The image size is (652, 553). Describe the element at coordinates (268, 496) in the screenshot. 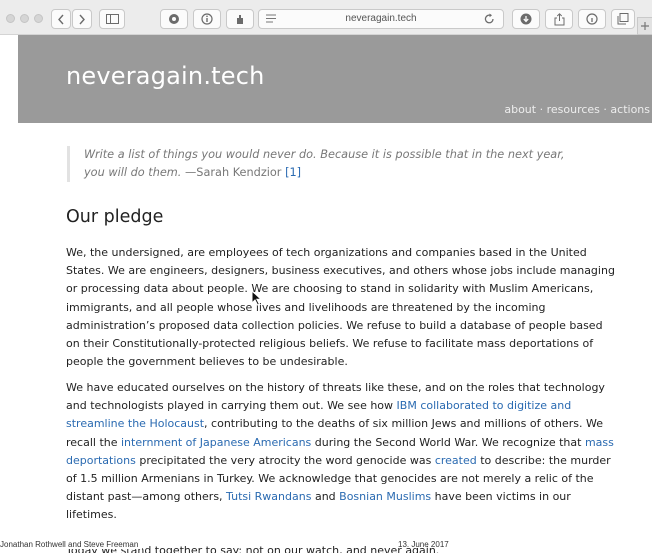

I see `tutsi-rwandans-link: Tutsi Rwandans` at that location.